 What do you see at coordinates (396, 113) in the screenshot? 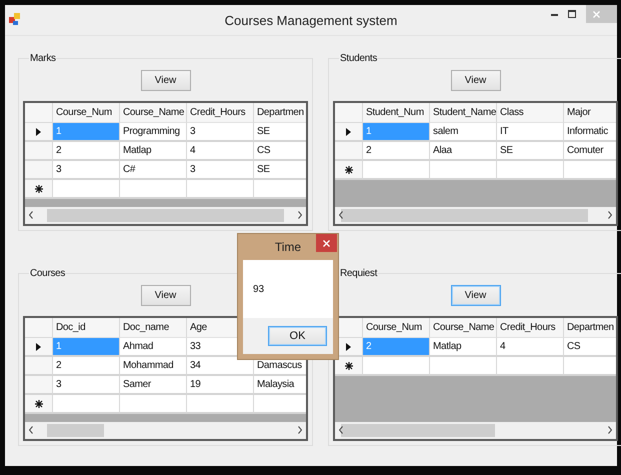
I see `column-header: Student_Num` at bounding box center [396, 113].